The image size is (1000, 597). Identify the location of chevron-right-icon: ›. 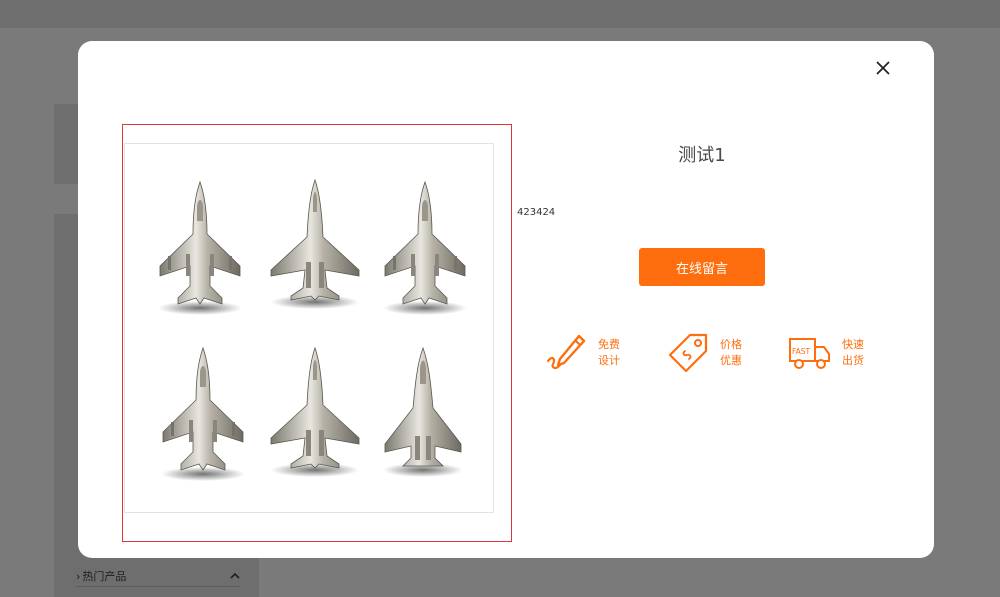
(78, 576).